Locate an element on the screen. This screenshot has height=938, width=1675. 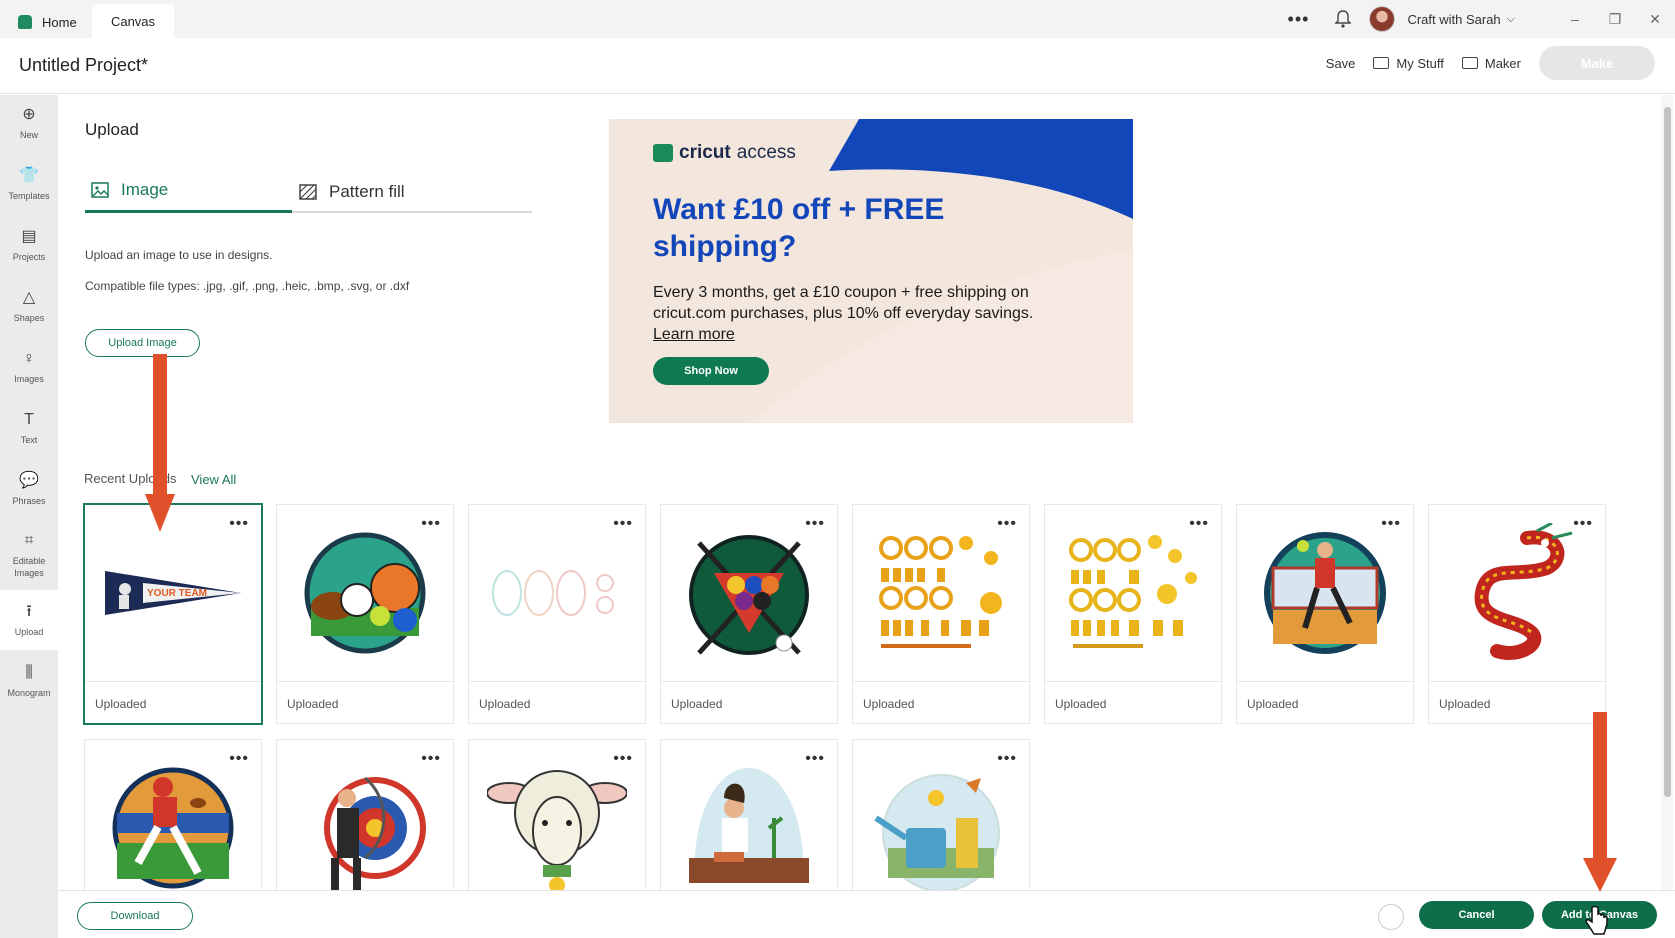
nav-shapes: △ Shapes is located at coordinates (29, 306).